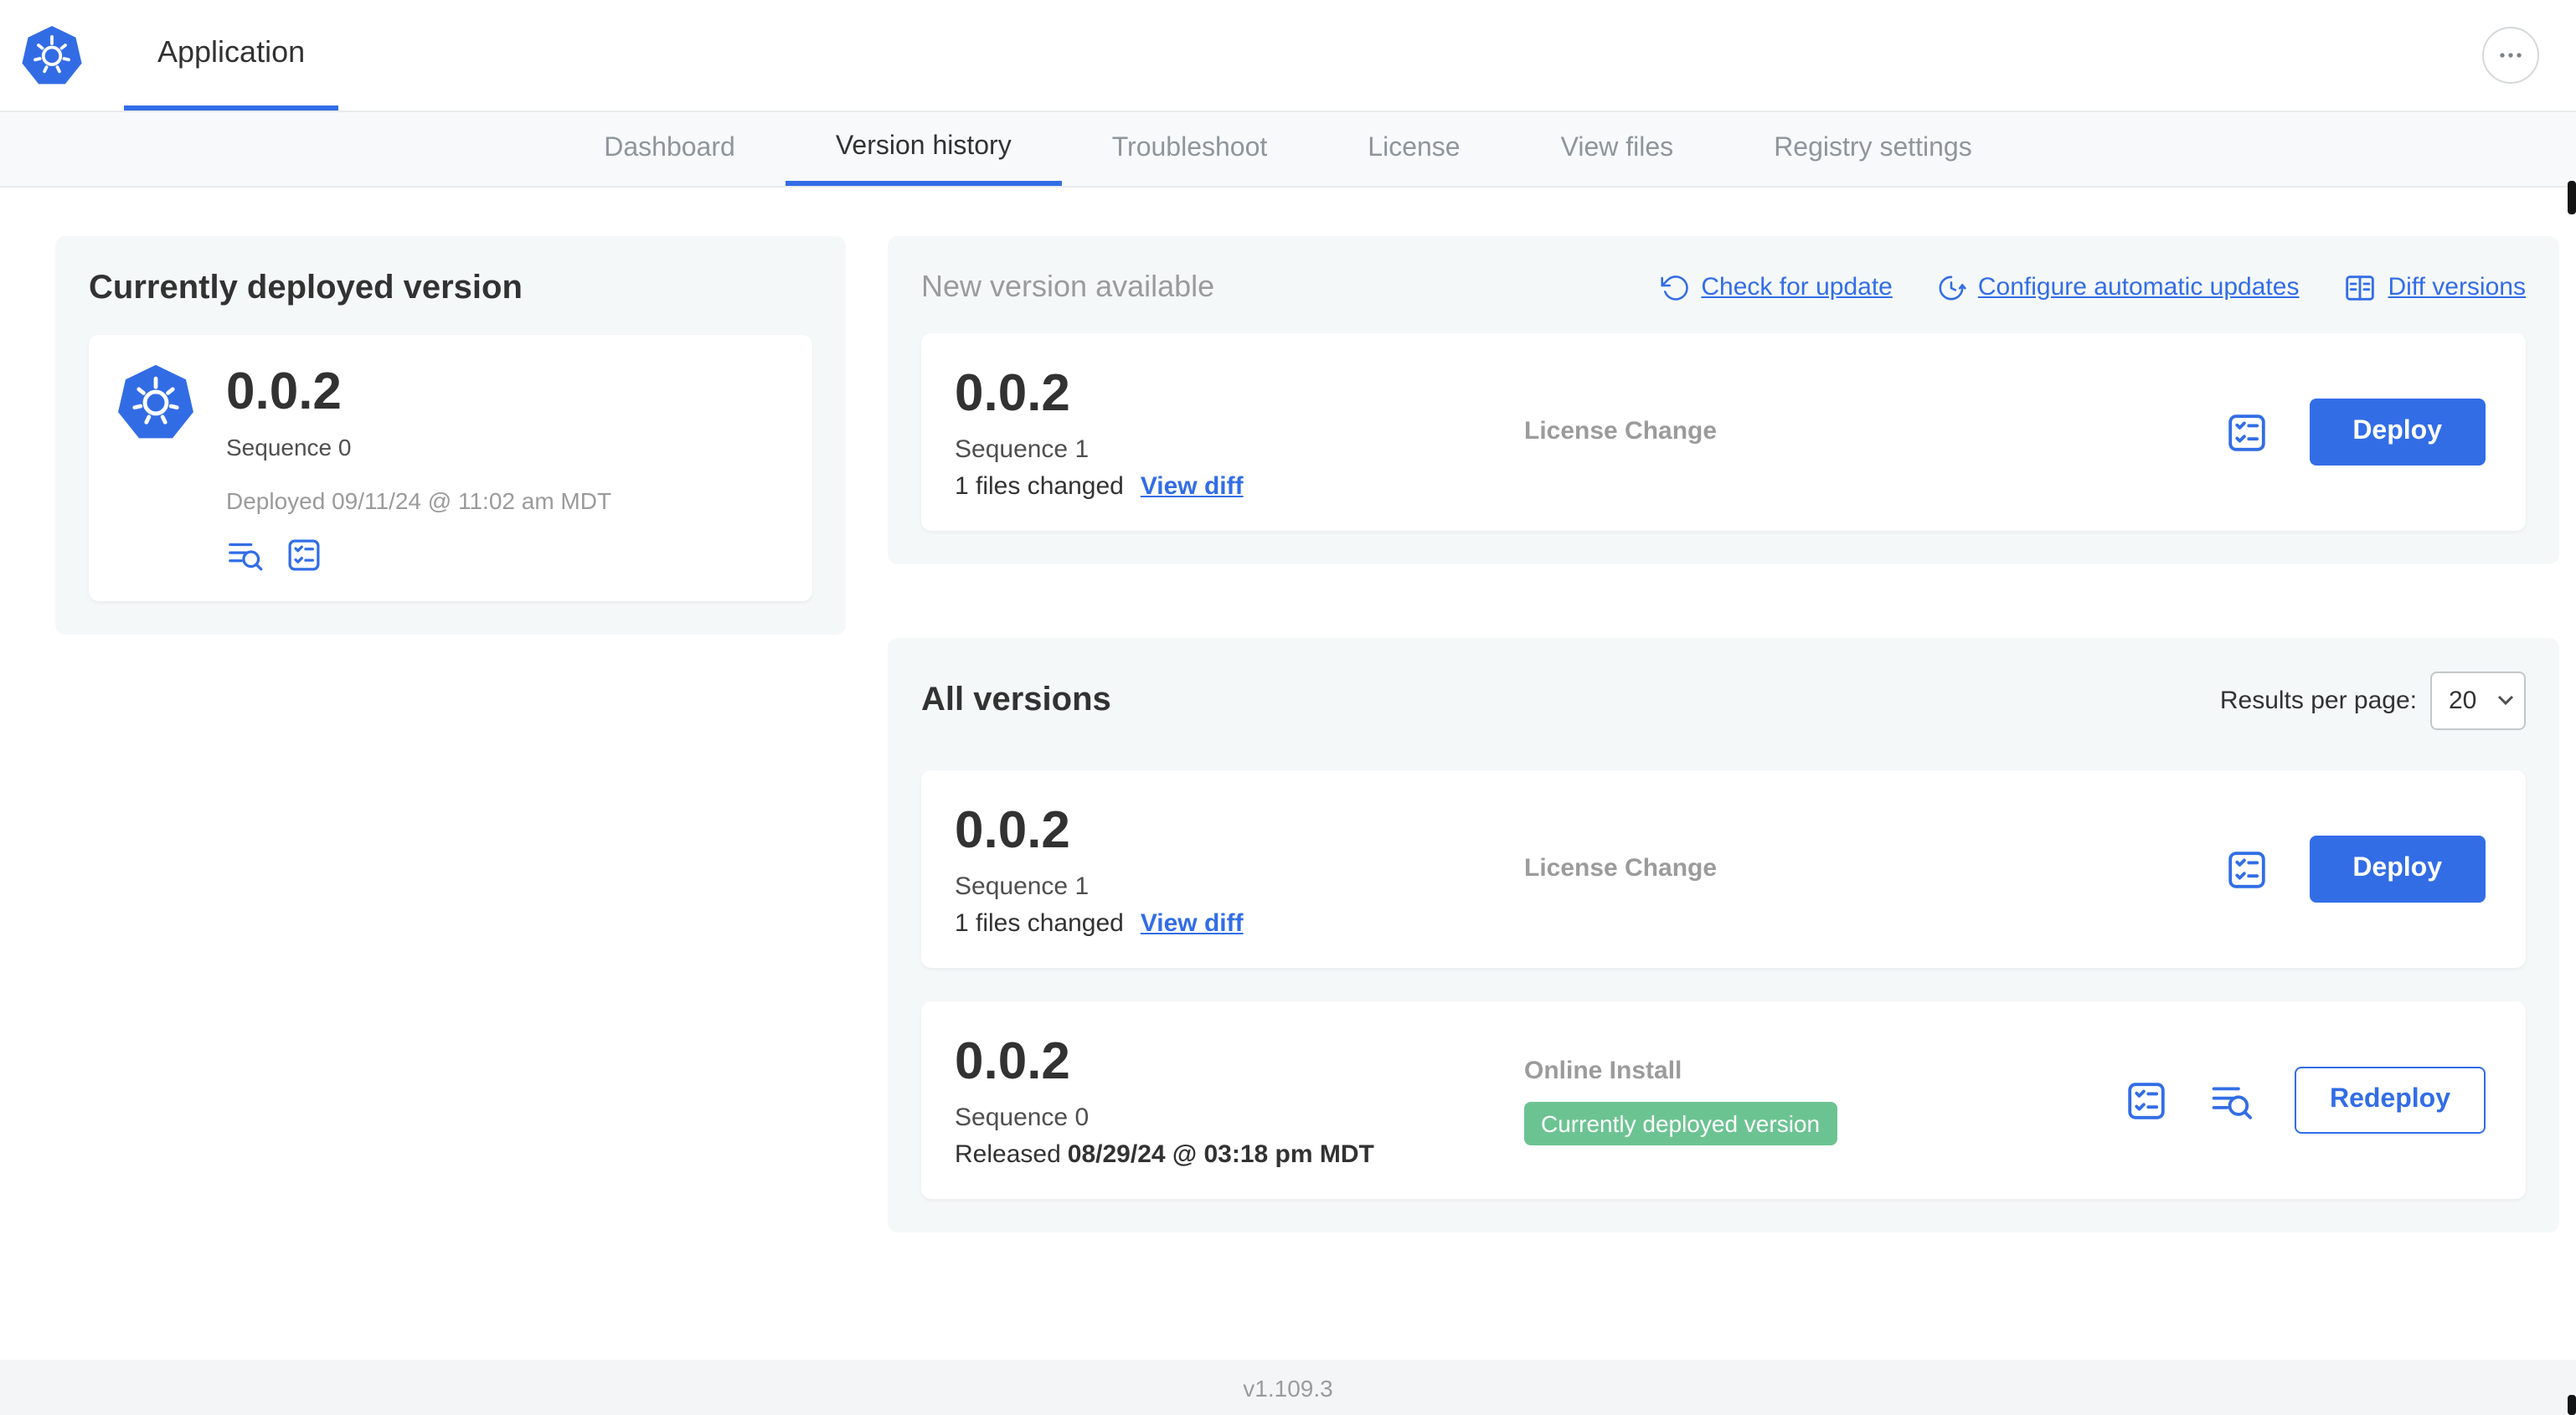 Image resolution: width=2576 pixels, height=1415 pixels. I want to click on nav-tab-label: Version history, so click(923, 145).